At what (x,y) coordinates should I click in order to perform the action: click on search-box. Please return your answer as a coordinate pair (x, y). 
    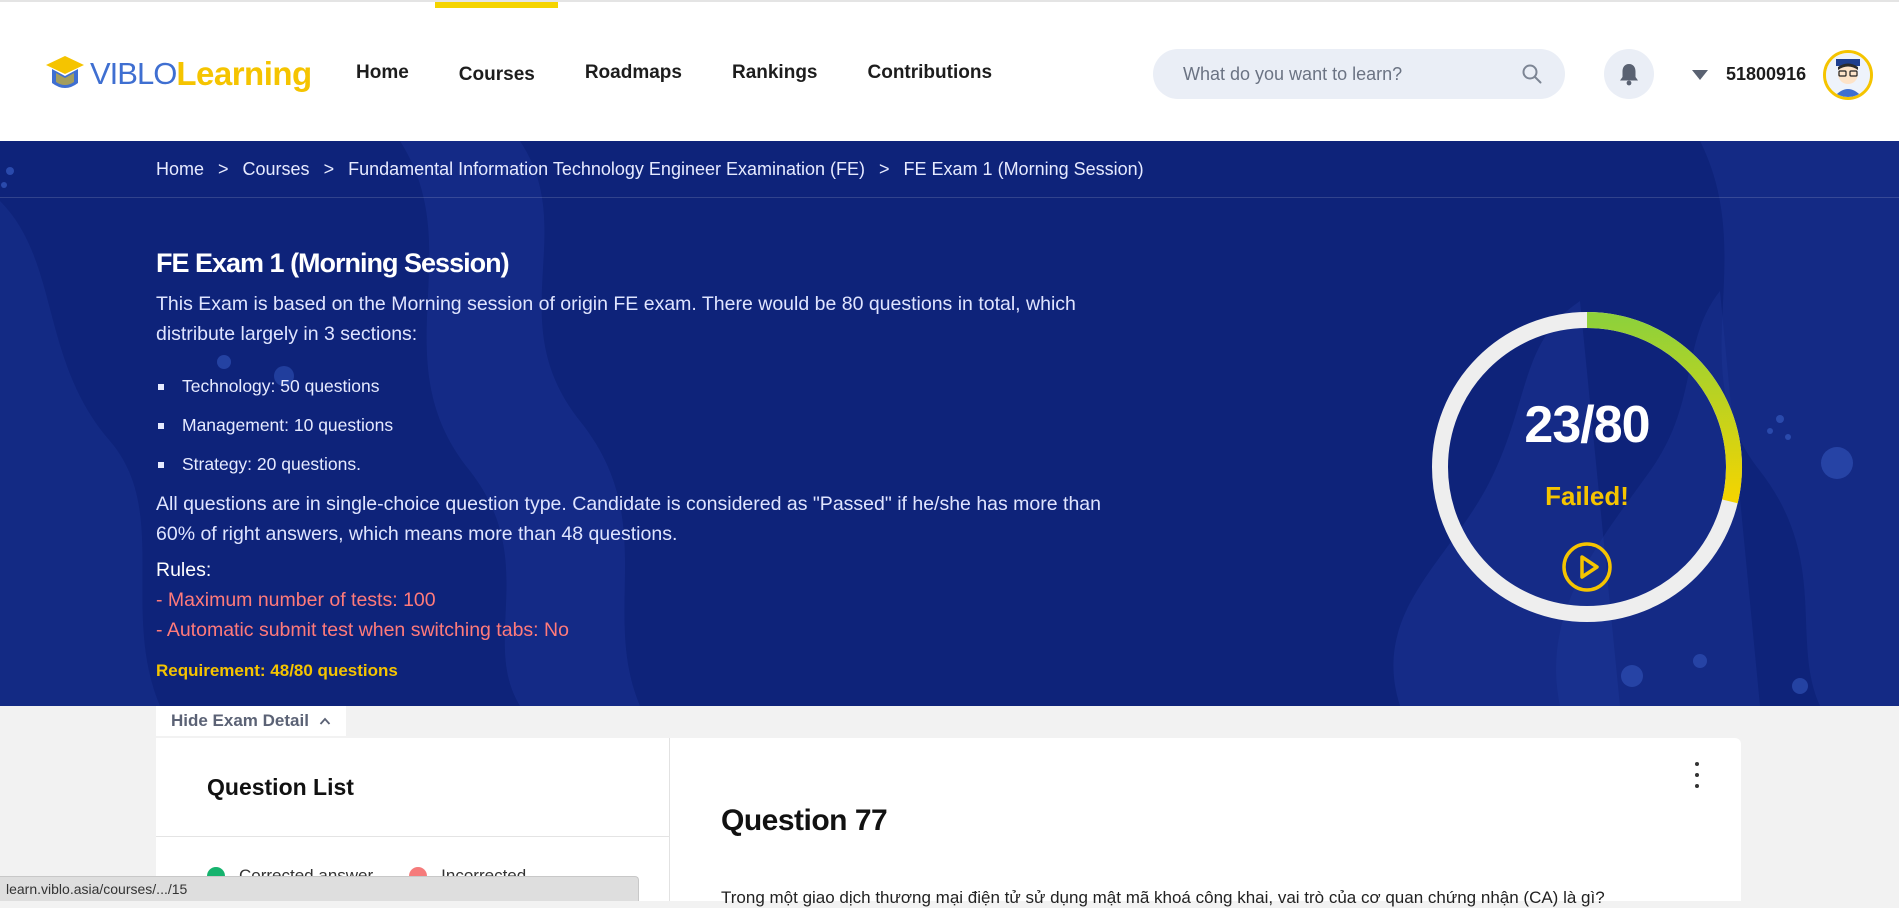
    Looking at the image, I should click on (1359, 74).